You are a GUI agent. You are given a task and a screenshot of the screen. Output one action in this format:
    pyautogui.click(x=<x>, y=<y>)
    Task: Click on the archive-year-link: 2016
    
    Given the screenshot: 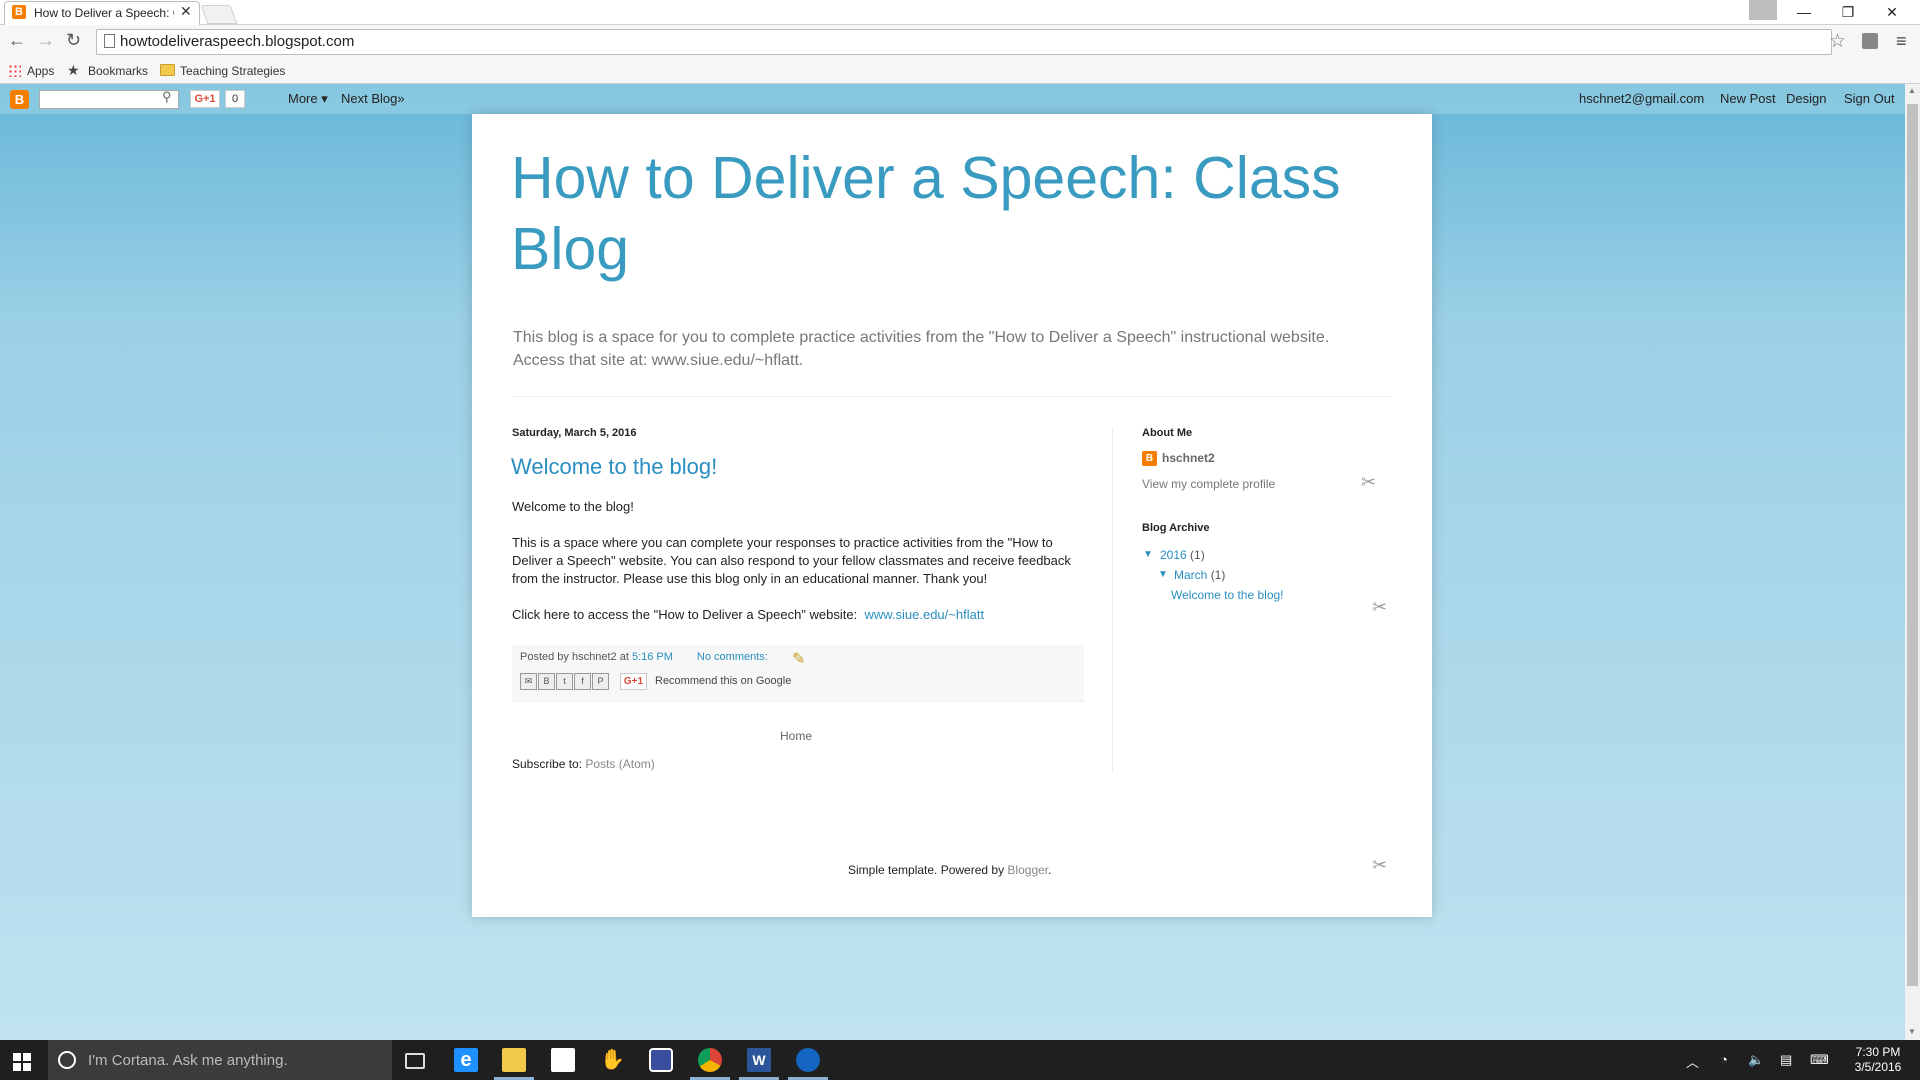 What is the action you would take?
    pyautogui.click(x=1173, y=555)
    